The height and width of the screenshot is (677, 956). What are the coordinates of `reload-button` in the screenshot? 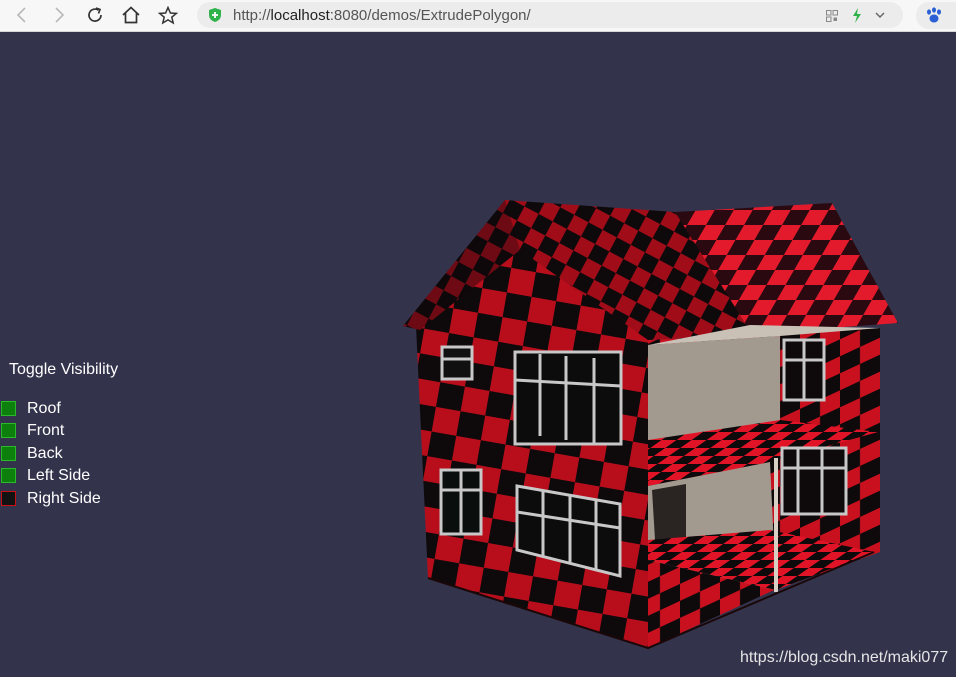 It's located at (95, 15).